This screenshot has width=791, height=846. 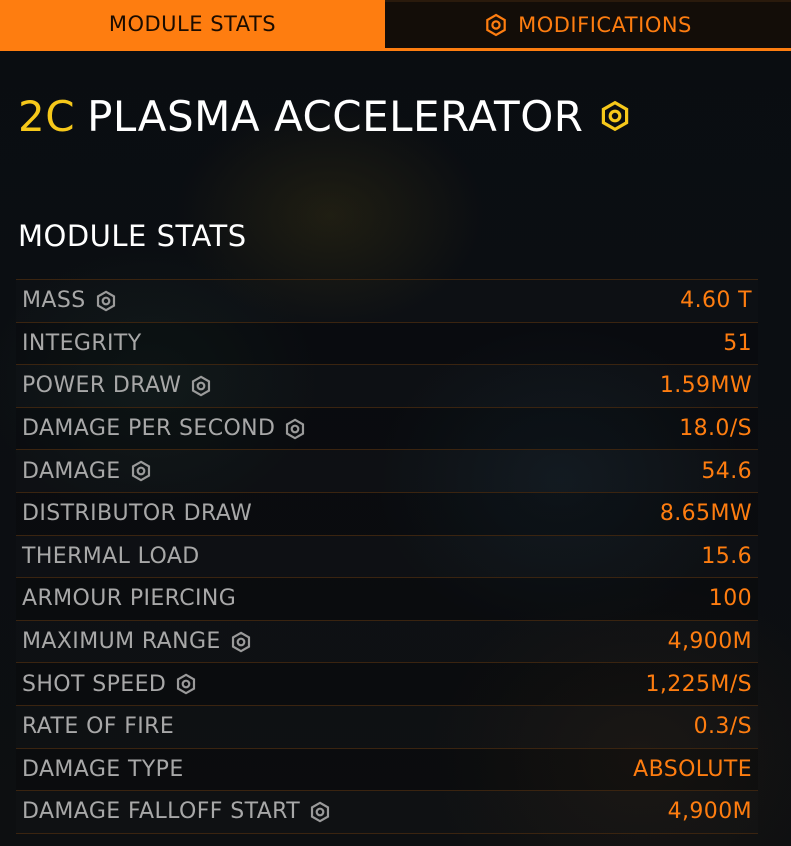 I want to click on stat-label-text: SHOT SPEED, so click(x=94, y=684).